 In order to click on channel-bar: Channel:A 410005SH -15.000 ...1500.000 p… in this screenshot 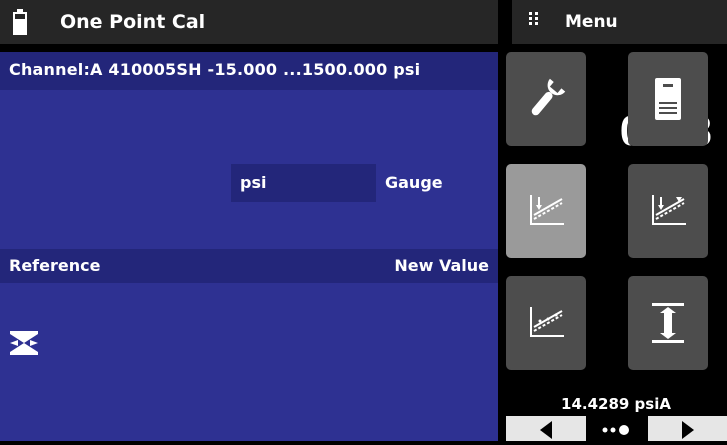, I will do `click(249, 71)`.